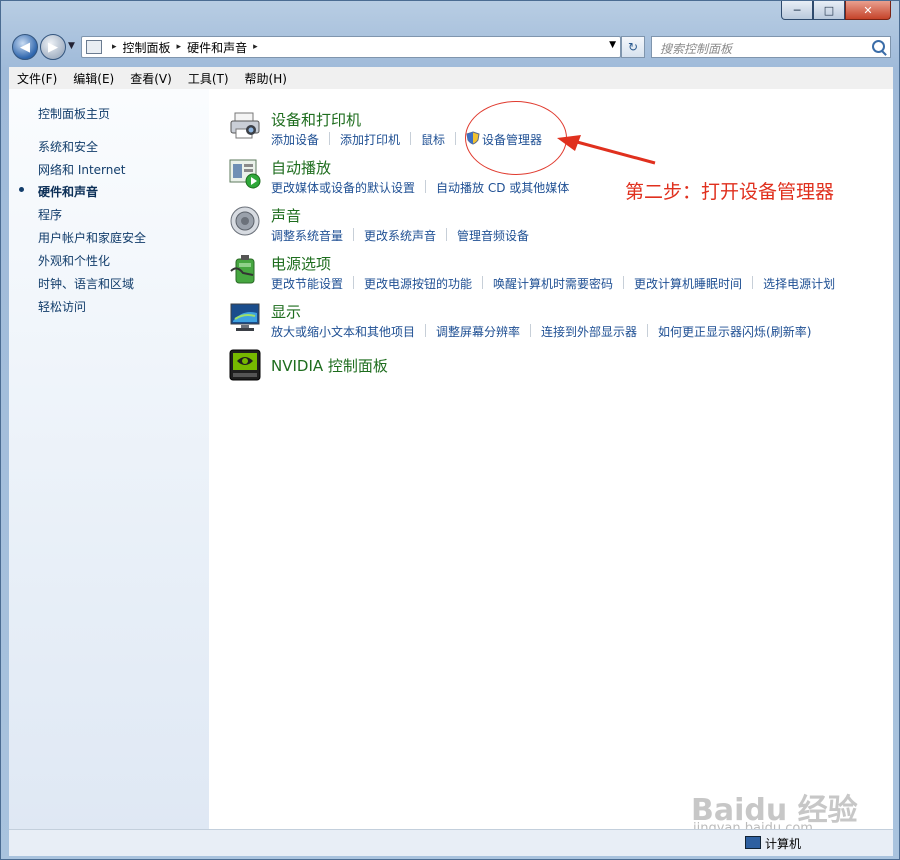 This screenshot has width=900, height=860. Describe the element at coordinates (502, 187) in the screenshot. I see `autoplay-cd-link: 自动播放 CD 或其他媒体` at that location.